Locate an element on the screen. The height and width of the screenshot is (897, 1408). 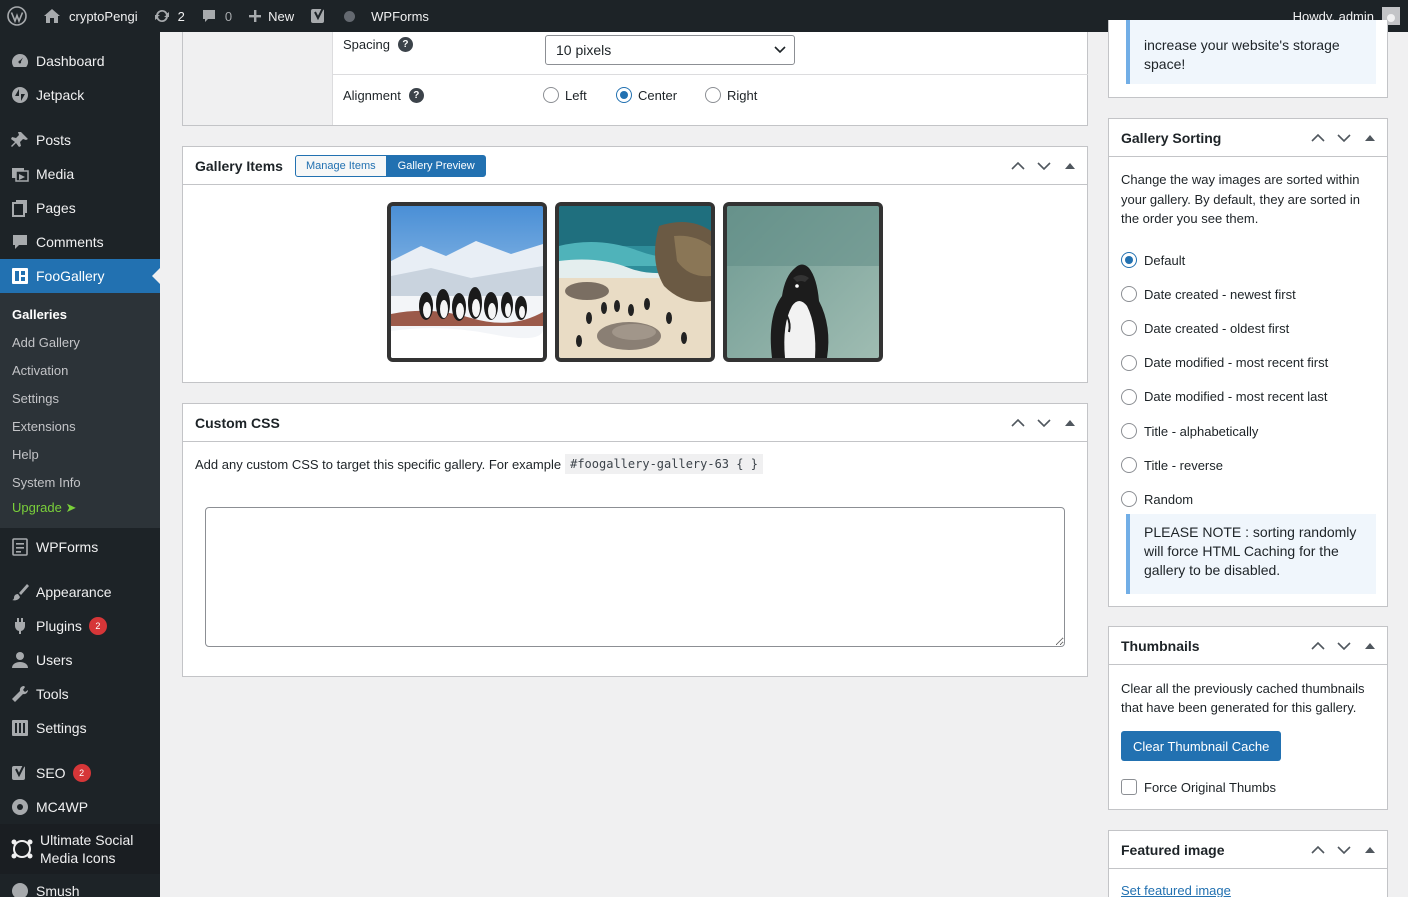
sort-option: Date created - oldest first is located at coordinates (1251, 328).